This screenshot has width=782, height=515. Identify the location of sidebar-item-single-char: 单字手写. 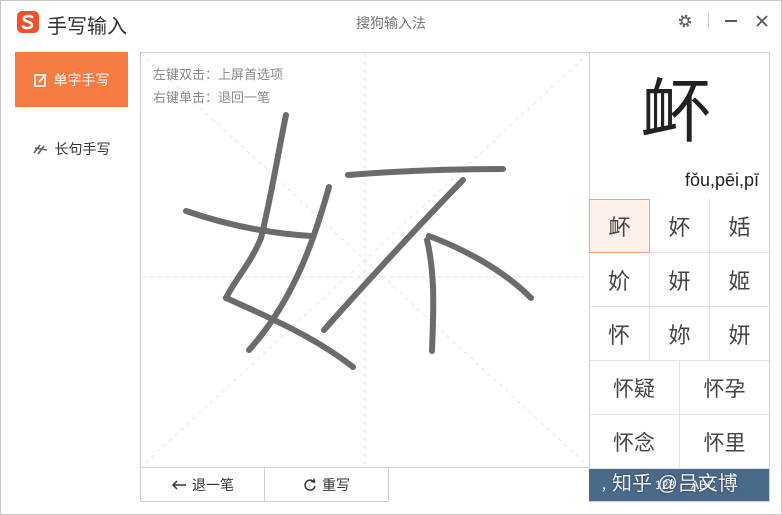
(71, 79).